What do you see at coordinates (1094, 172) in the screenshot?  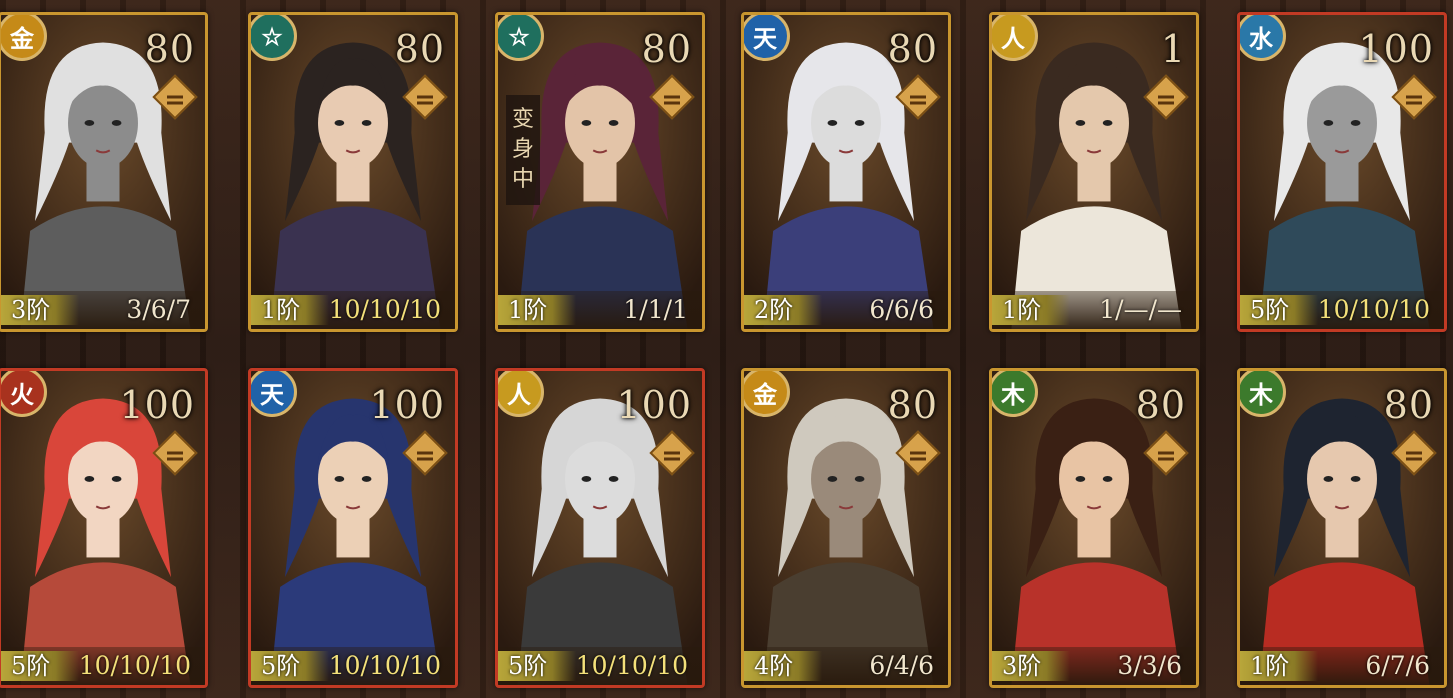 I see `hero-card: 人 1 1阶 1/—/—` at bounding box center [1094, 172].